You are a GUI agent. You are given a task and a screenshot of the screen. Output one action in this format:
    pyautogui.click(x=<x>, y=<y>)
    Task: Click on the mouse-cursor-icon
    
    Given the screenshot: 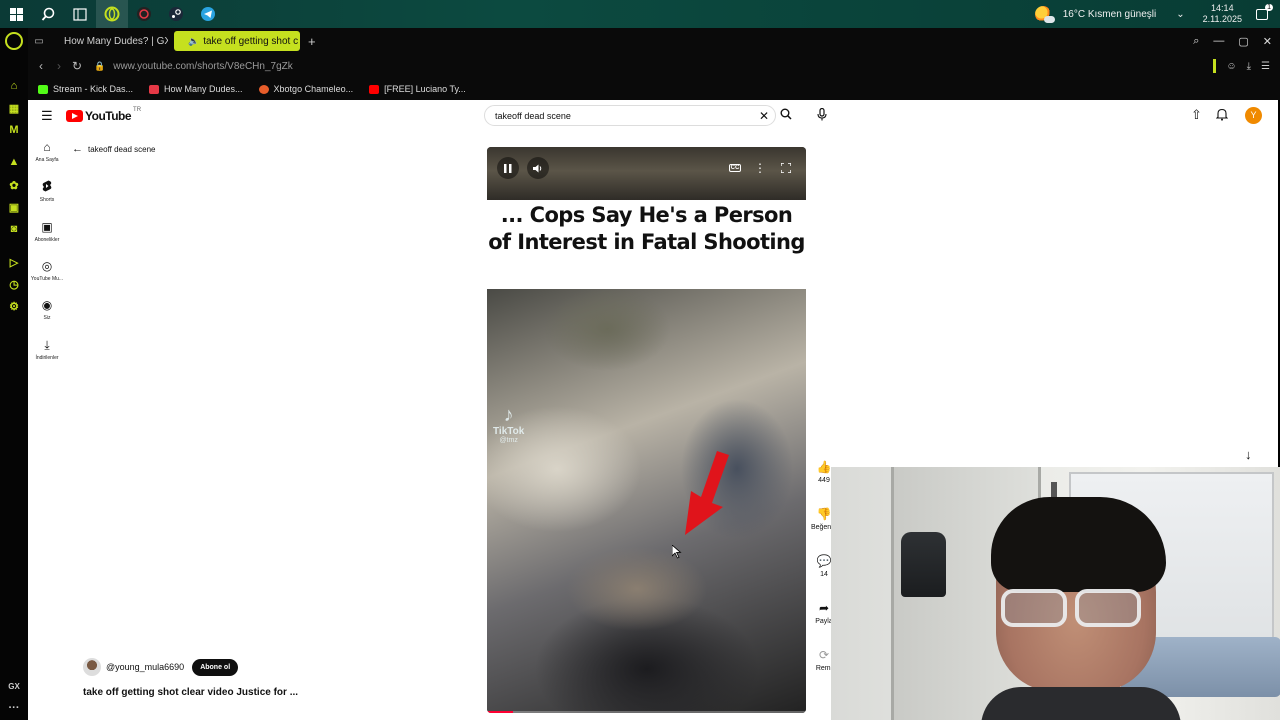 What is the action you would take?
    pyautogui.click(x=677, y=552)
    